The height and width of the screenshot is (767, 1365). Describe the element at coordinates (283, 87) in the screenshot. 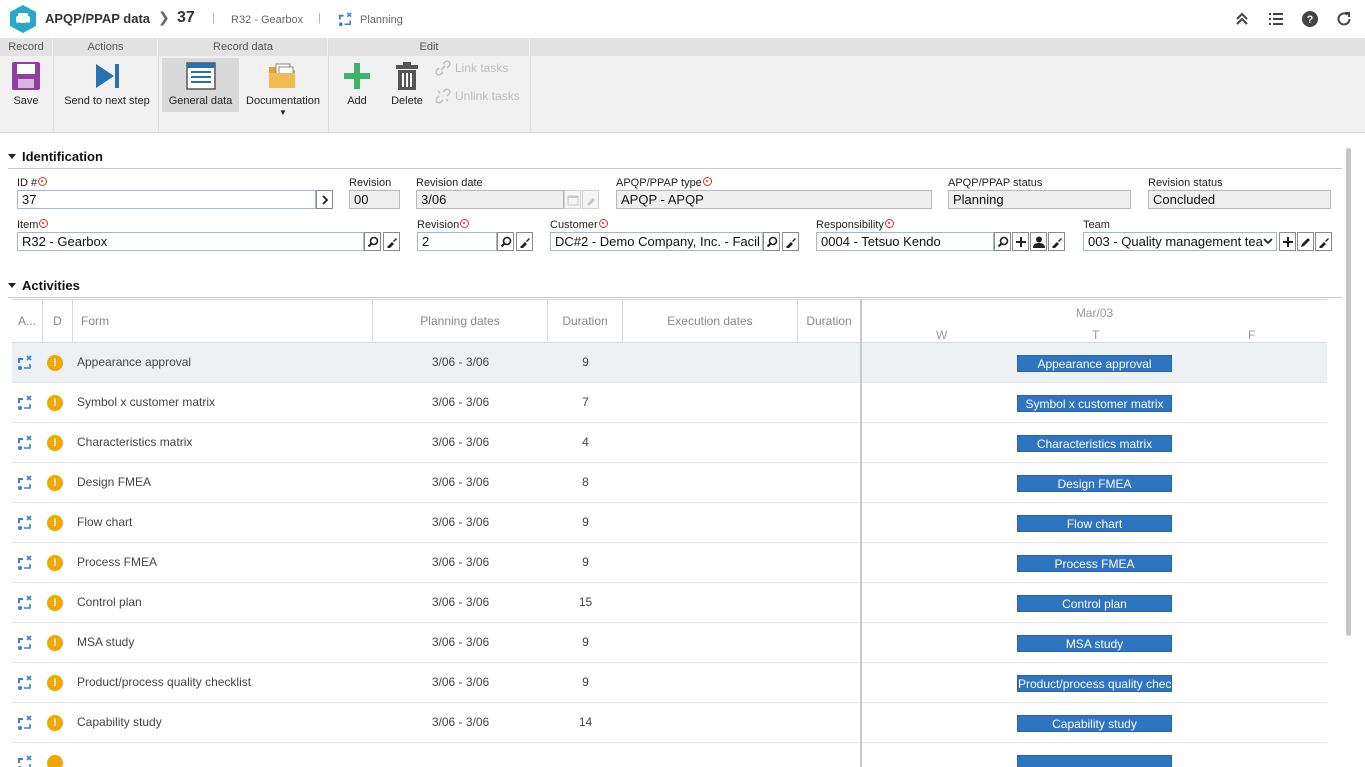

I see `documentation-button: Documentation ▼` at that location.